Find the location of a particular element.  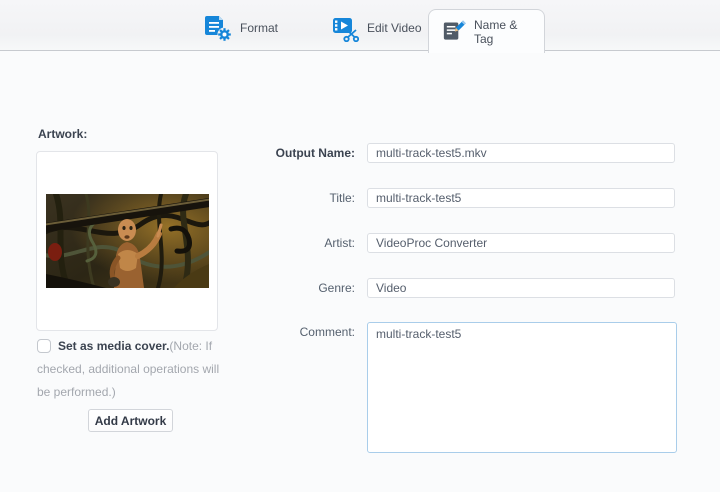

artwork-thumbnail-image is located at coordinates (127, 241).